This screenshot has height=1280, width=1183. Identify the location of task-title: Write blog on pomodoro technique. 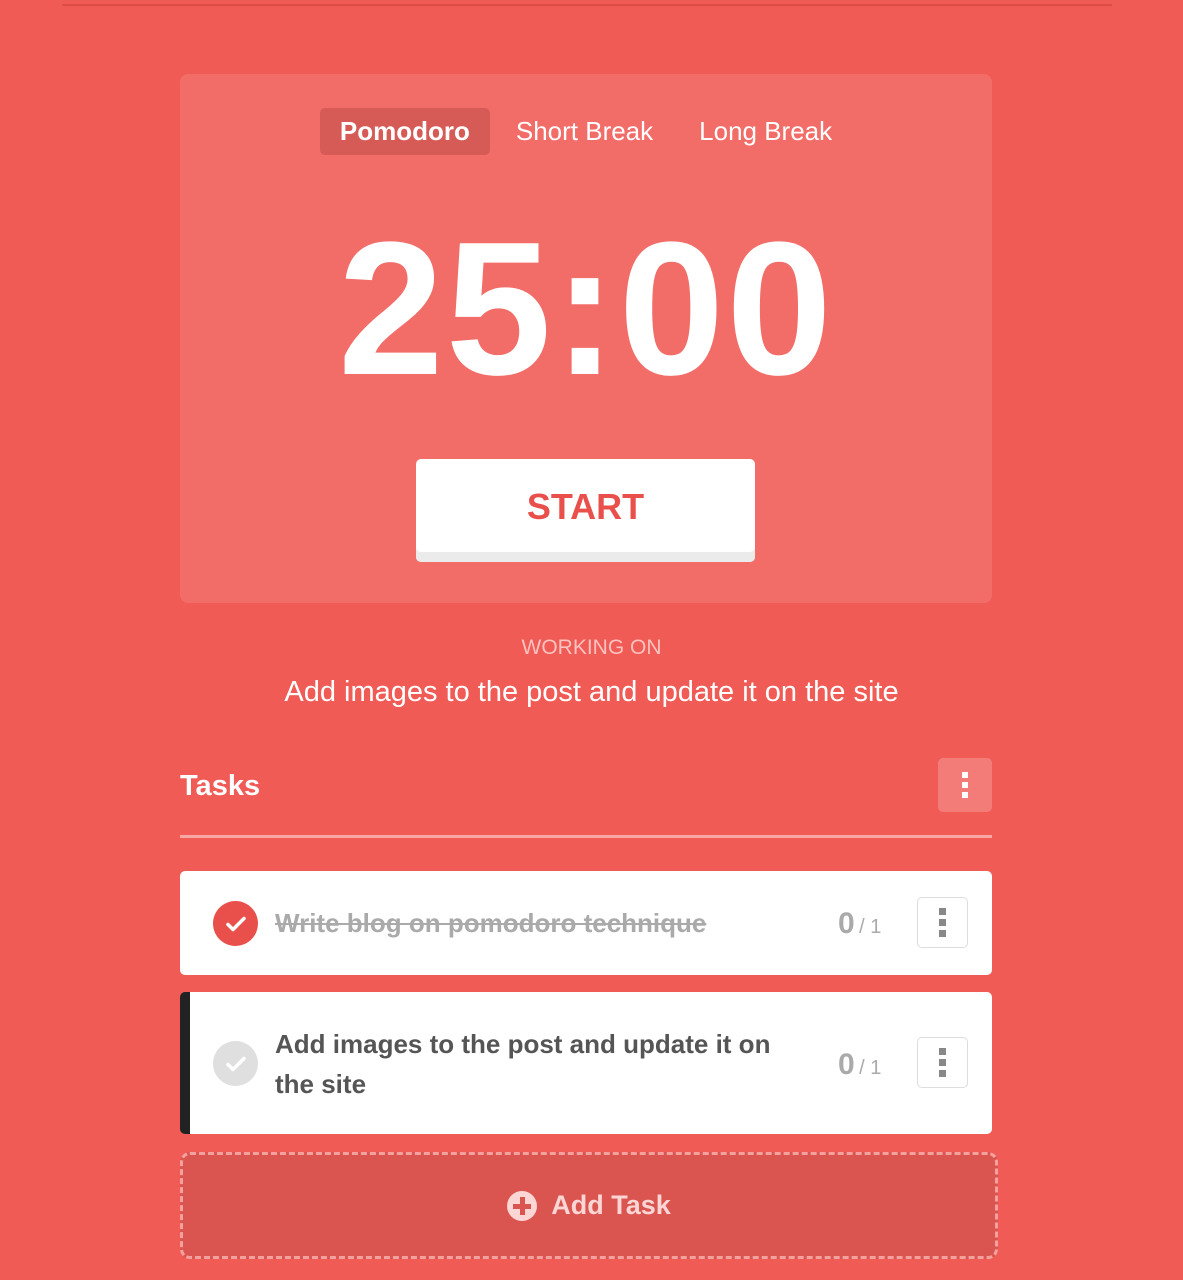
(491, 923).